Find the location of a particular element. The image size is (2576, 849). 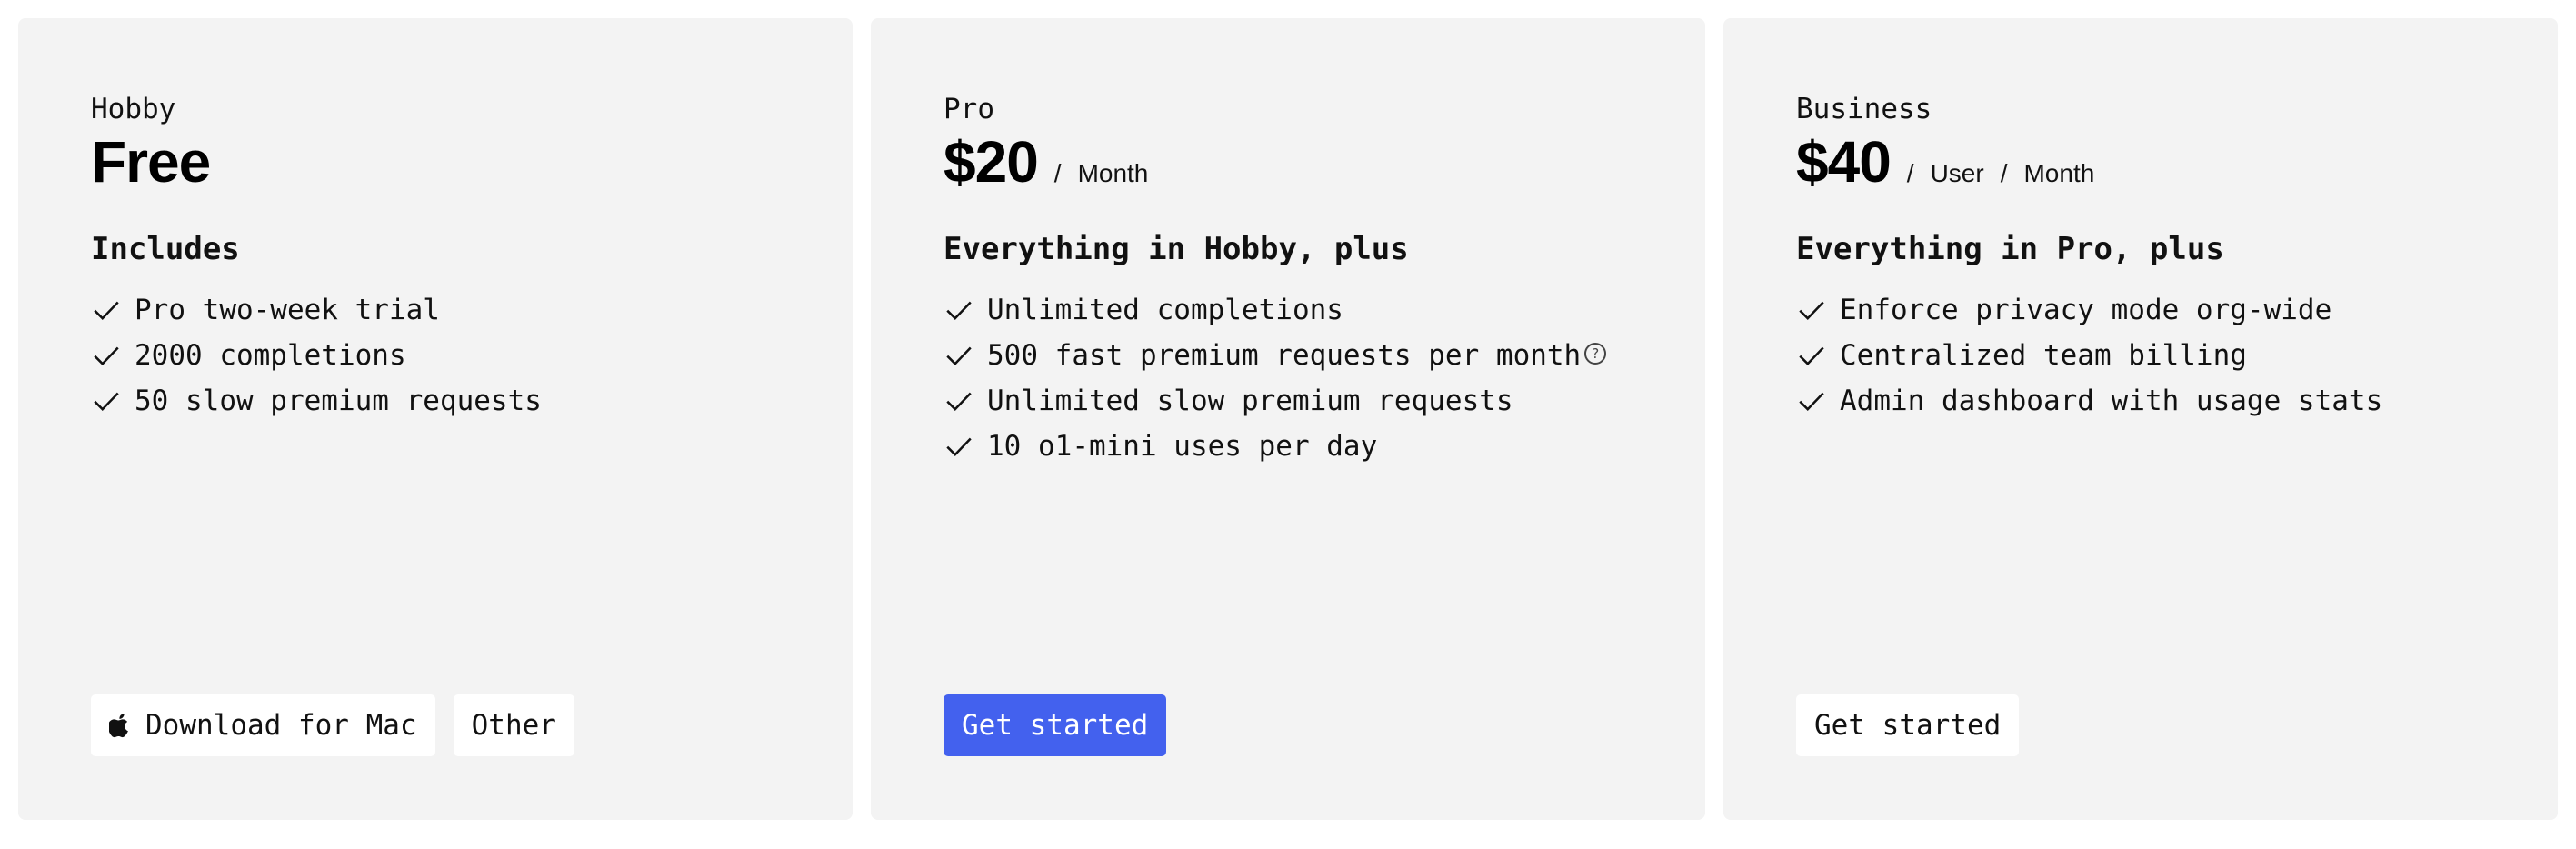

feature-text: Centralized team billing is located at coordinates (2044, 355).